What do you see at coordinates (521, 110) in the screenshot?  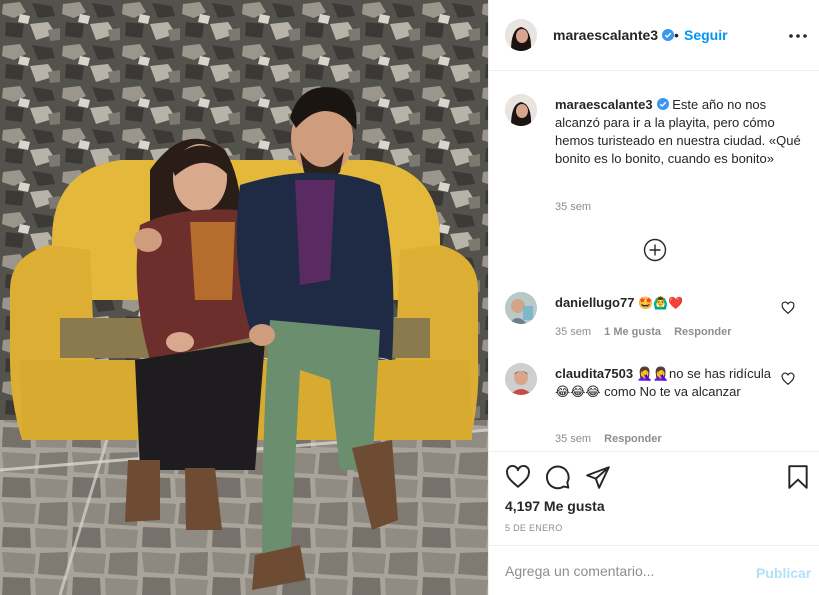 I see `caption-author-avatar` at bounding box center [521, 110].